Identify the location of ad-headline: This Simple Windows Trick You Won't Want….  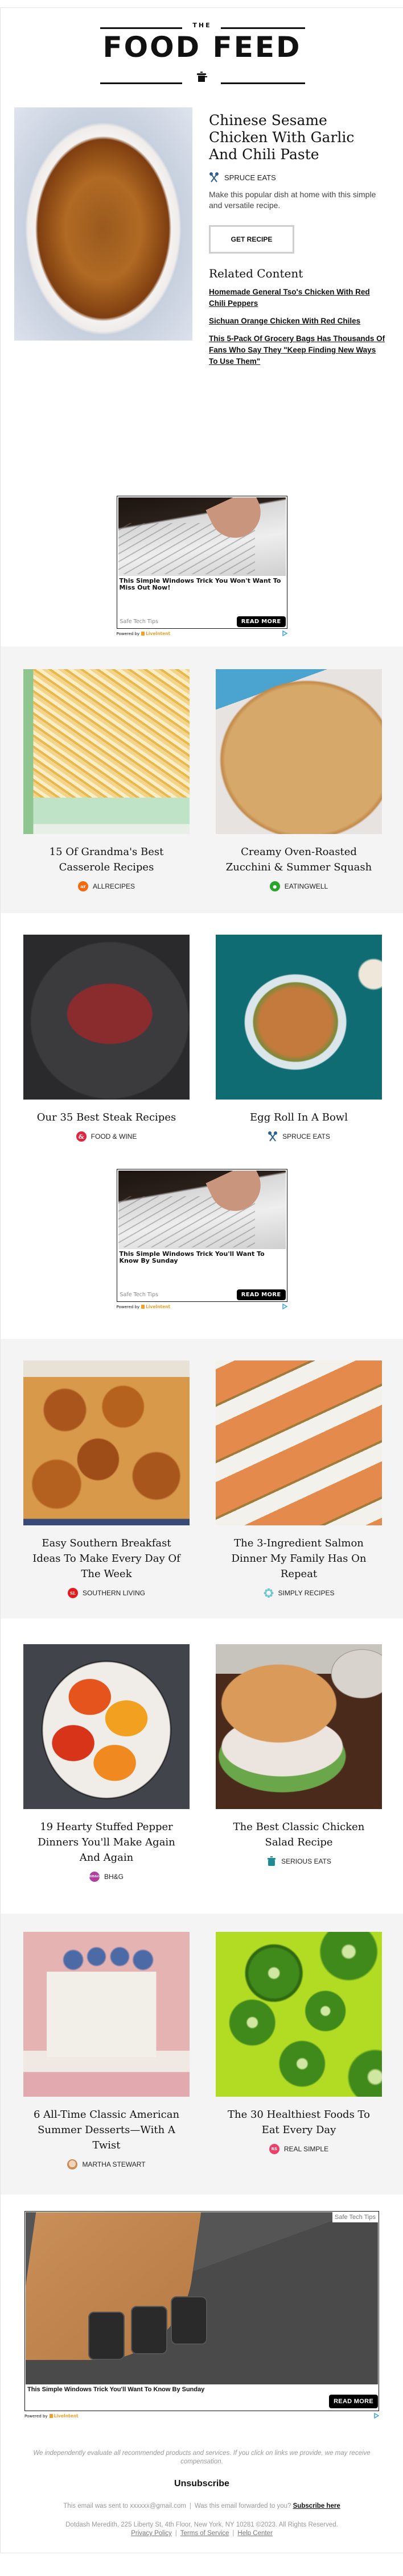
(202, 597).